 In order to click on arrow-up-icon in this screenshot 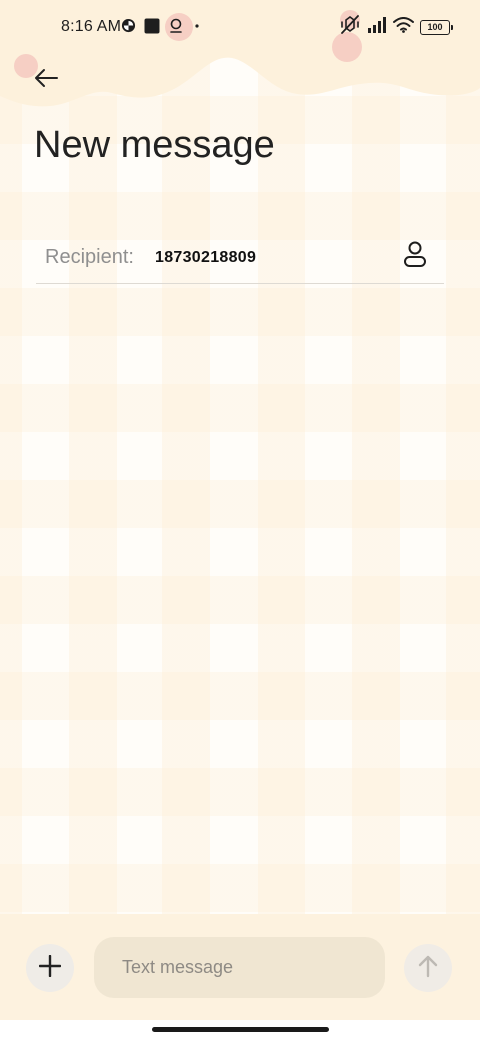, I will do `click(428, 968)`.